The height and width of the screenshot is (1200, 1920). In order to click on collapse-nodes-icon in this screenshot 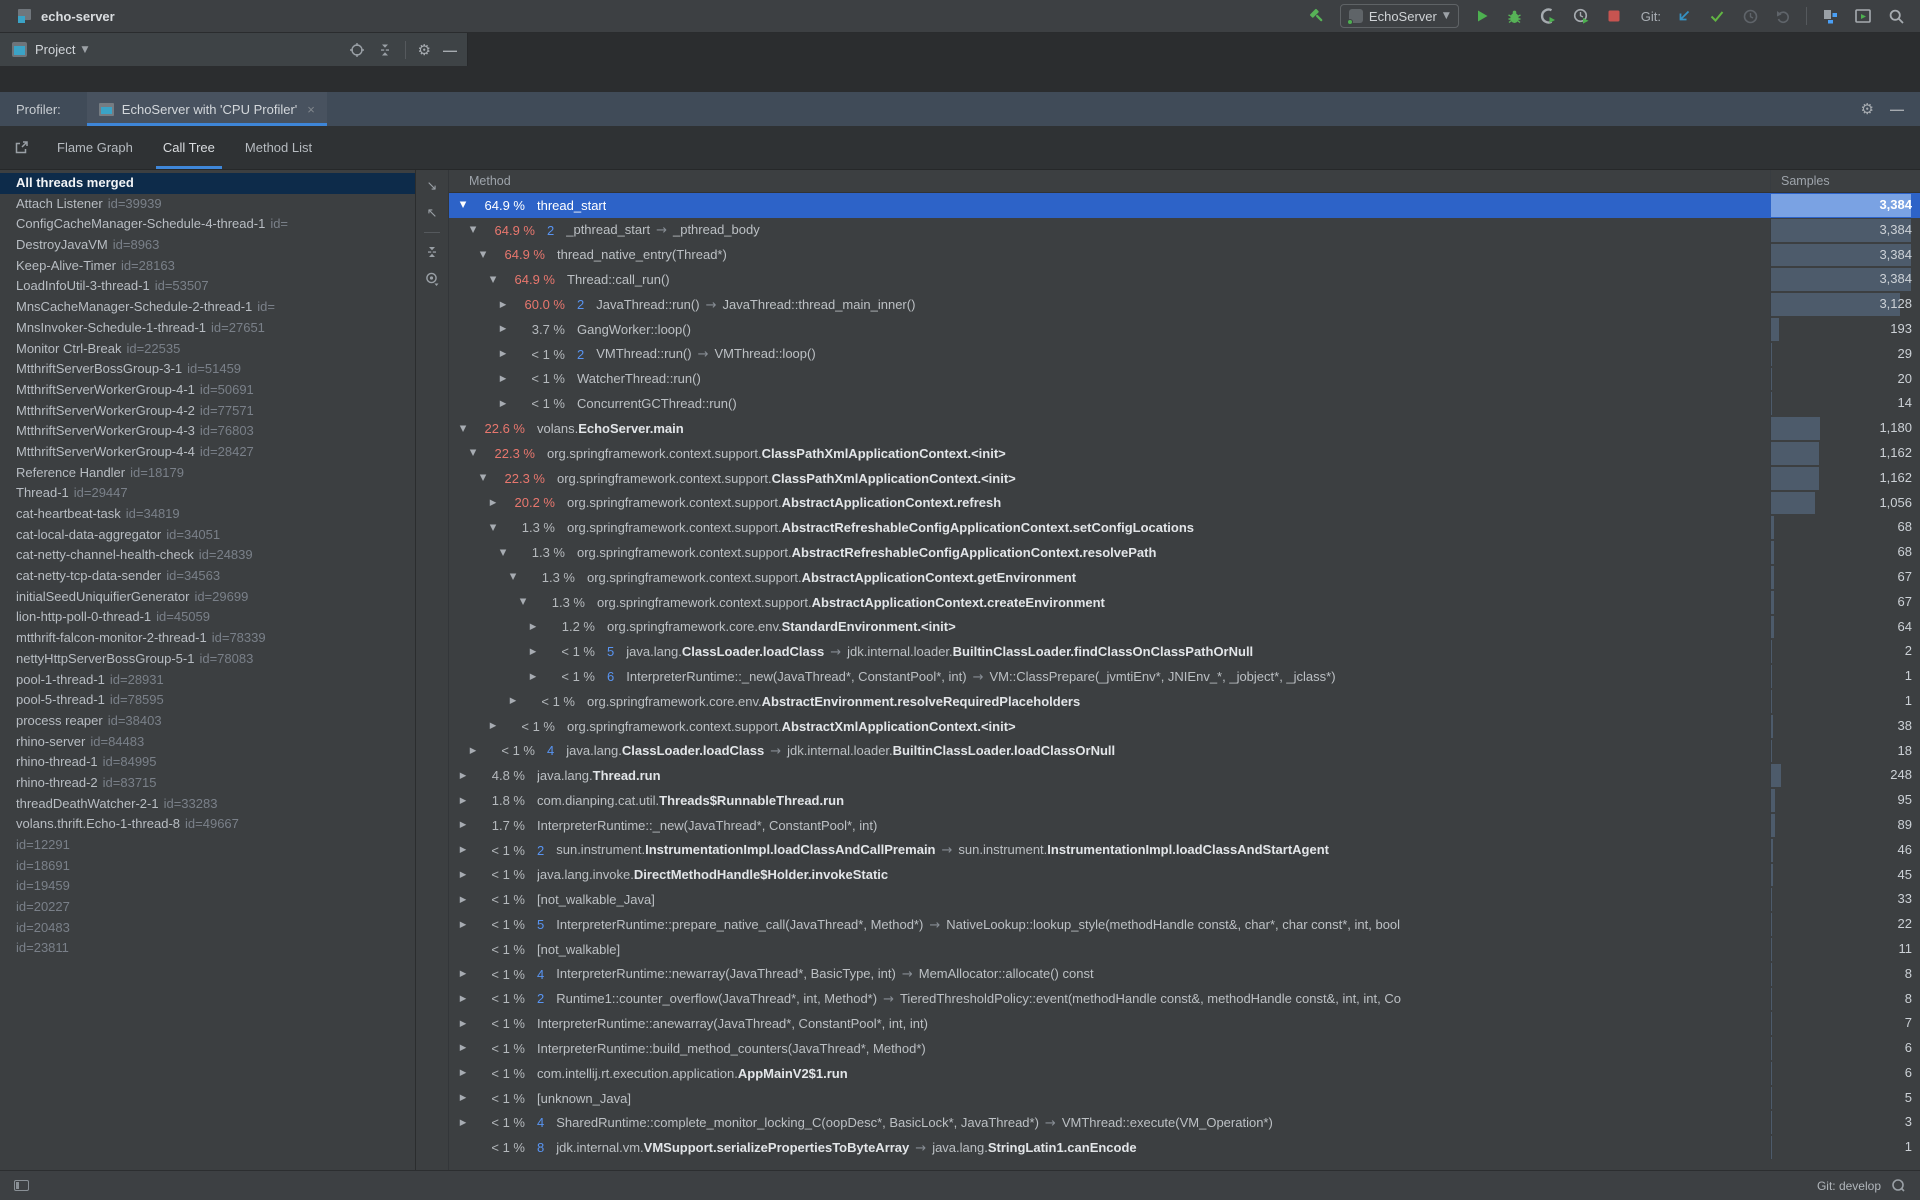, I will do `click(432, 252)`.